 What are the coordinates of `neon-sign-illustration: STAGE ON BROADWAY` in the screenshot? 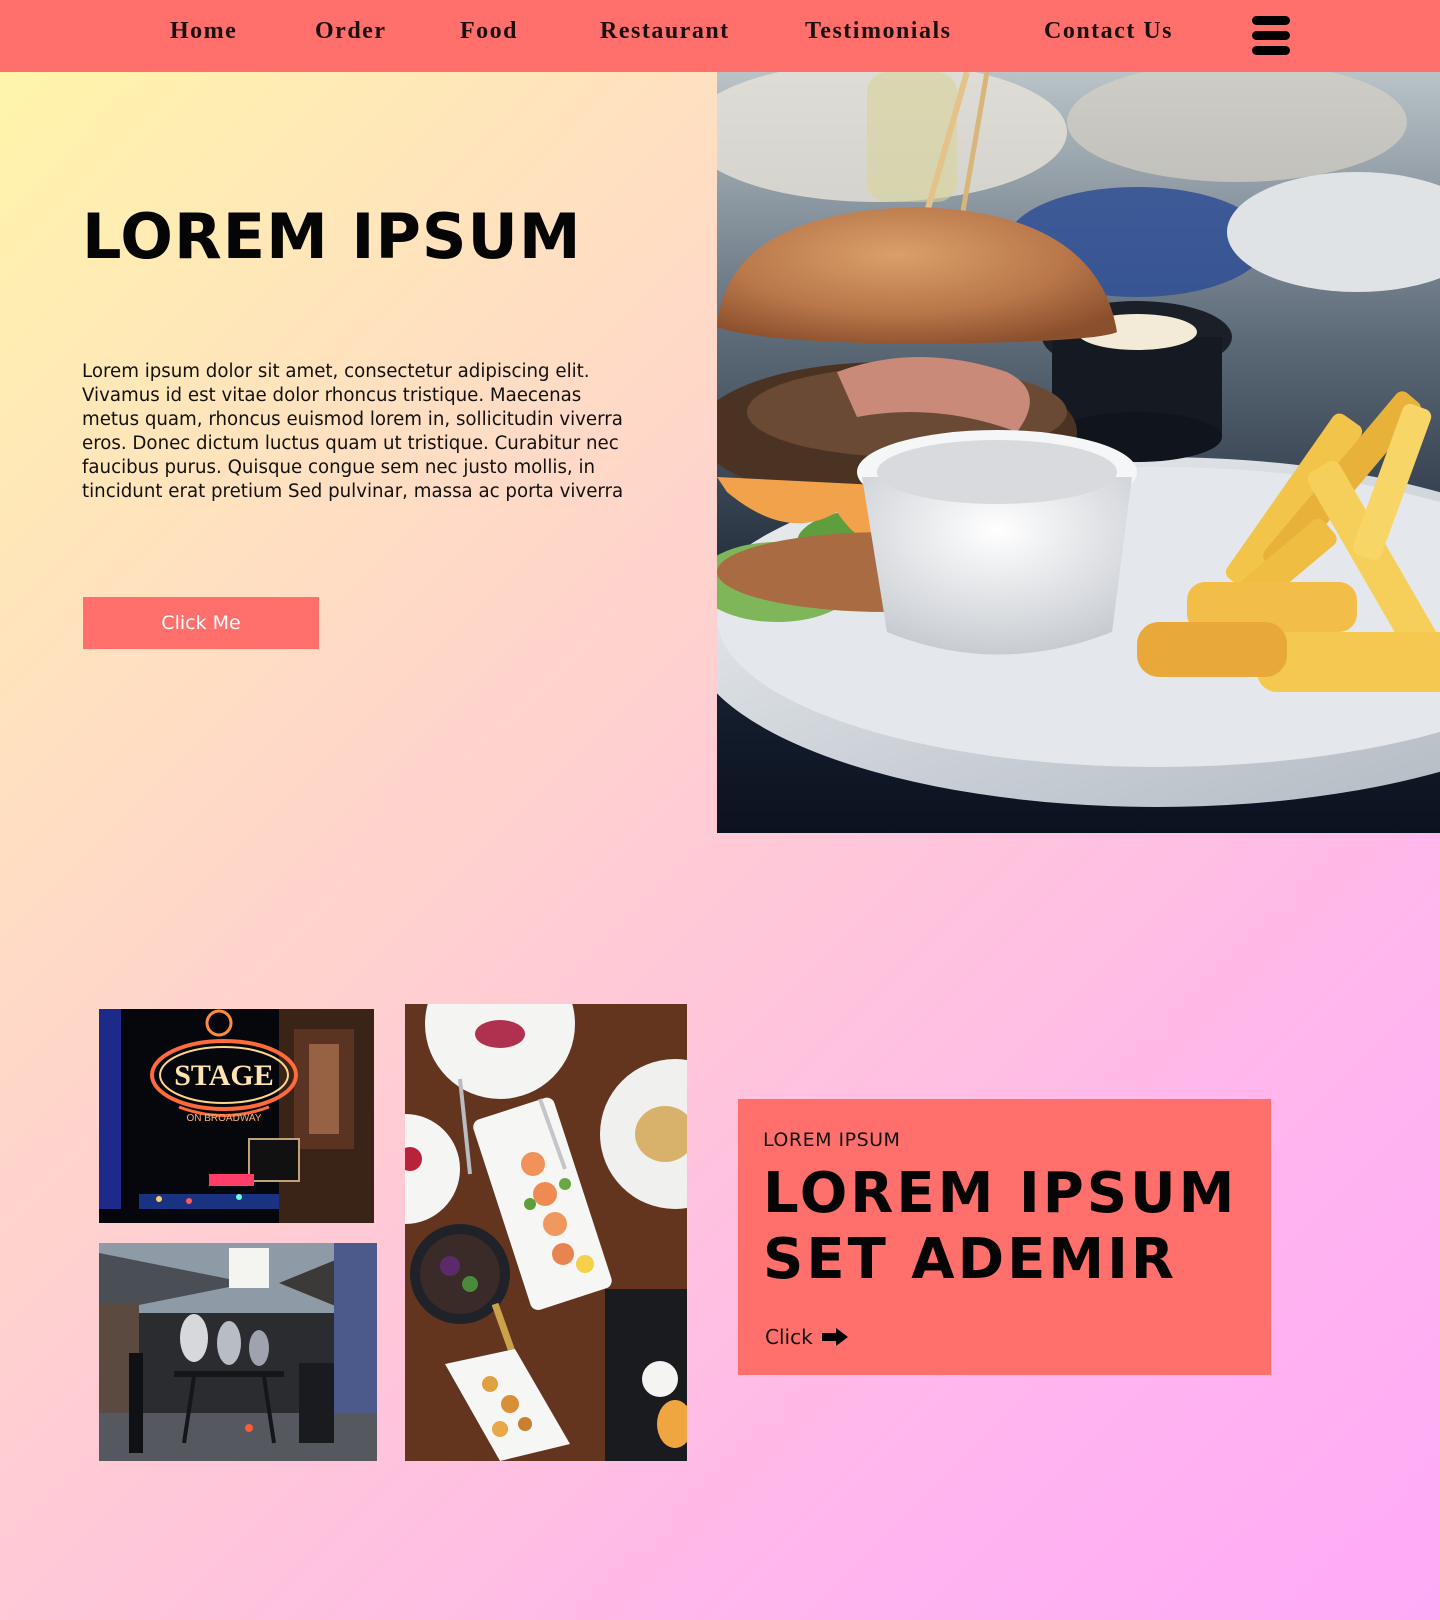 It's located at (236, 1116).